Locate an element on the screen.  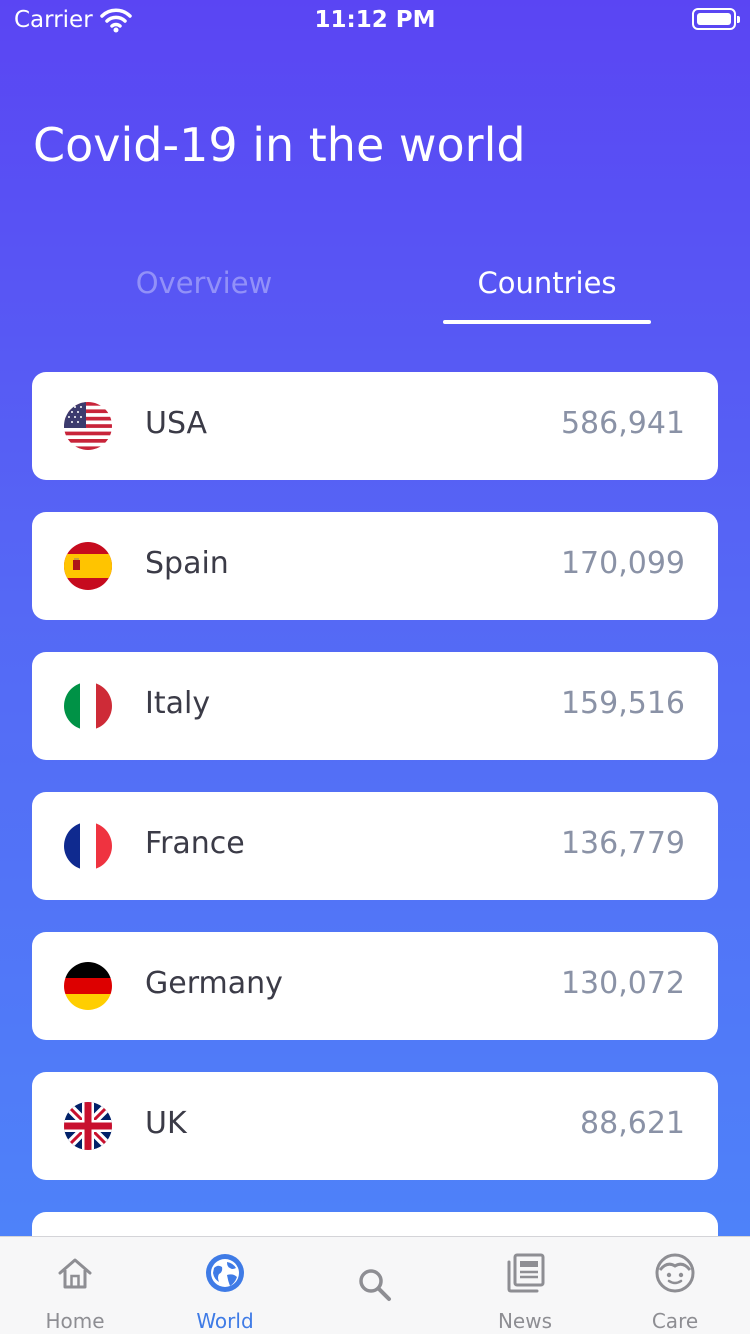
page-title: Covid-19 in the world is located at coordinates (279, 145).